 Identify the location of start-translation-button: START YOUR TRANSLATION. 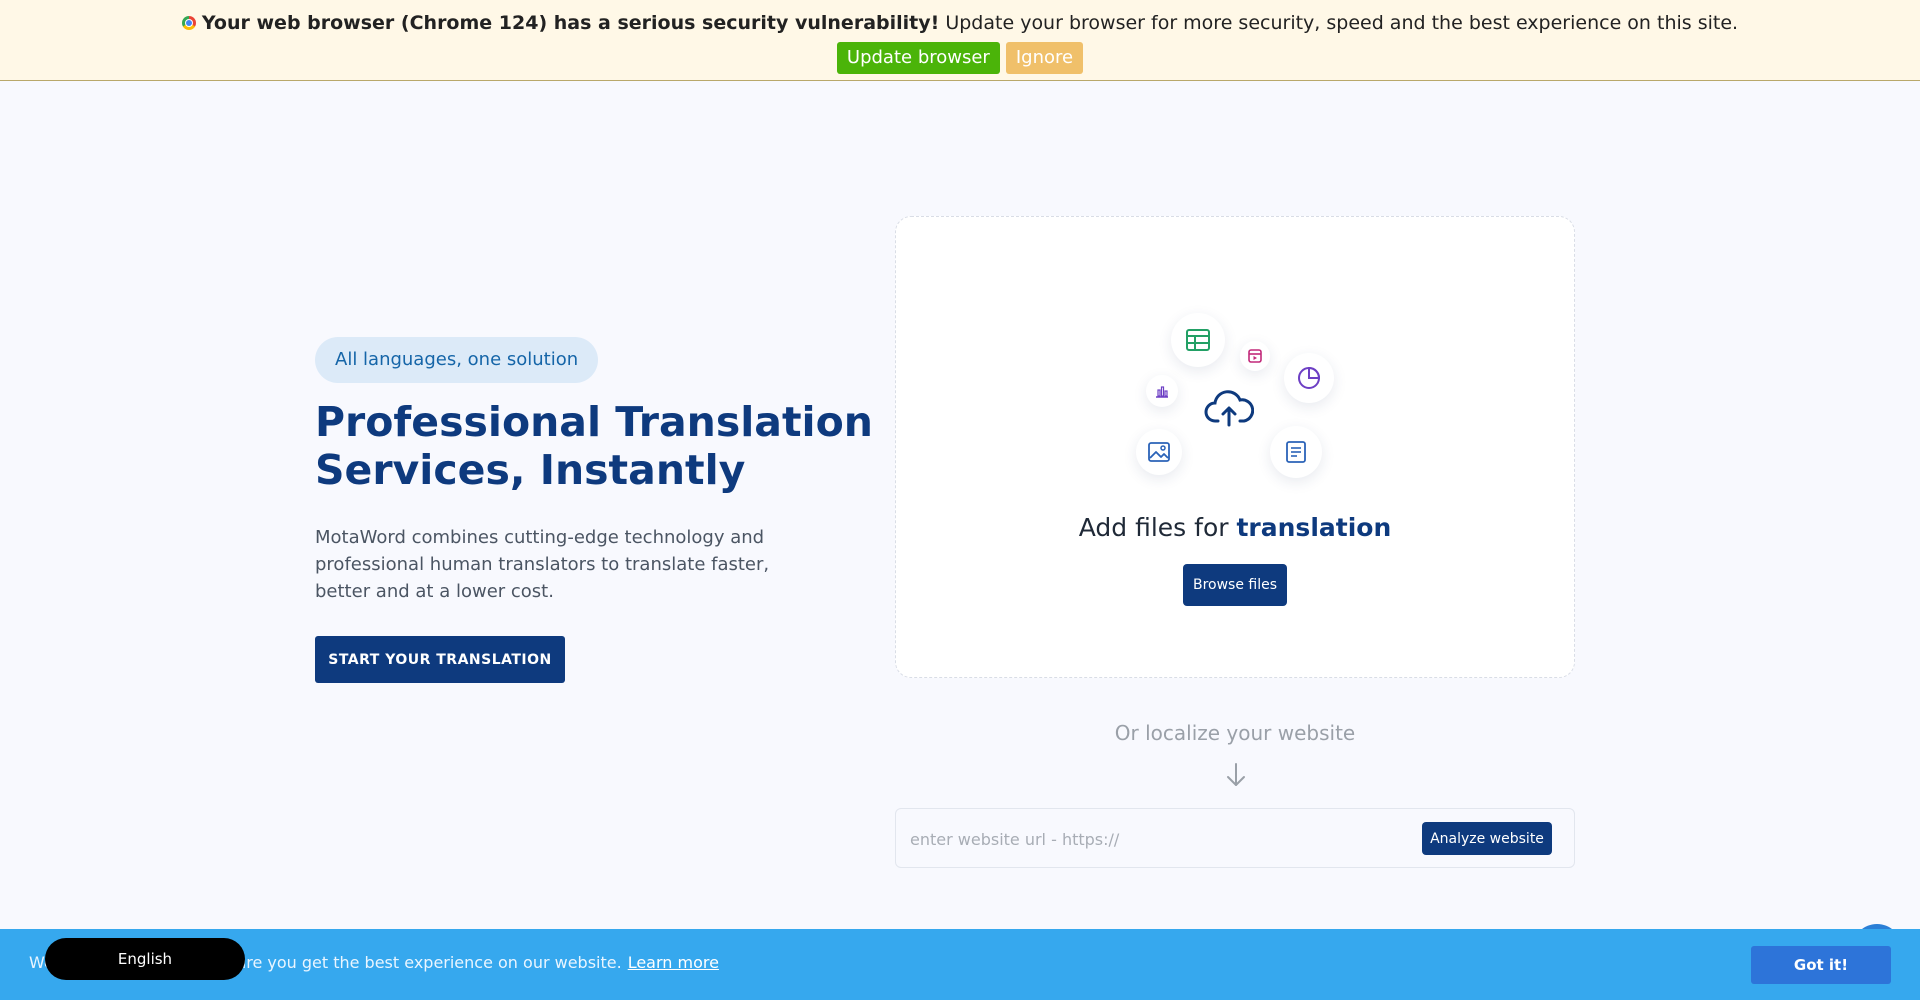
(440, 659).